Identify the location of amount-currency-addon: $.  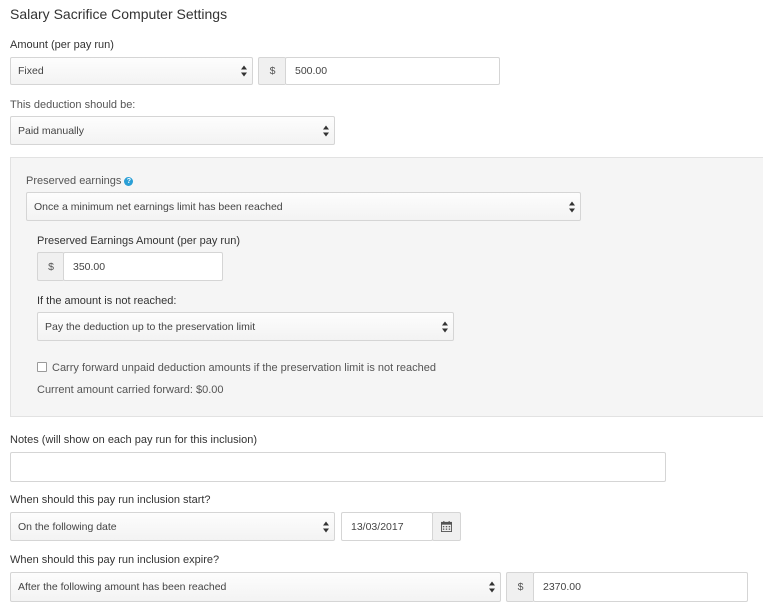
(272, 71).